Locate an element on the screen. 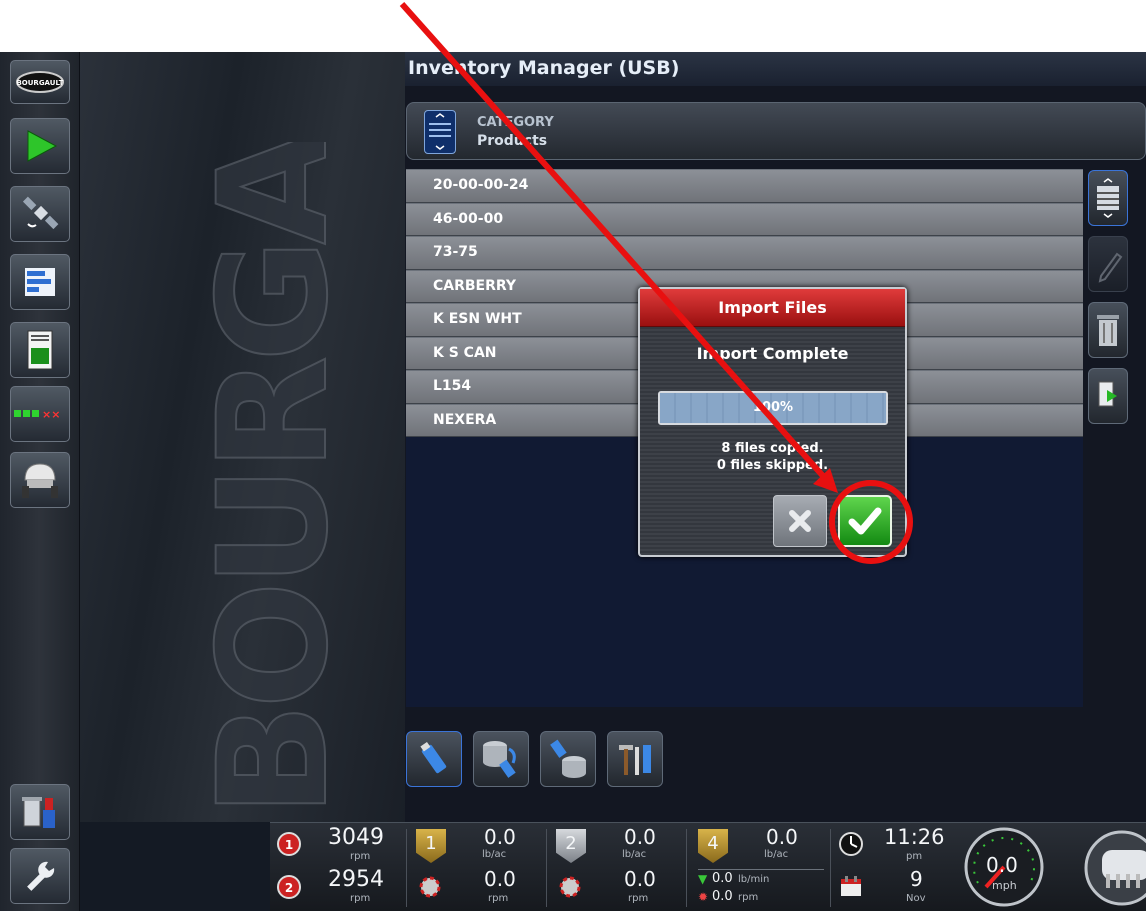  list-item: 73-75 is located at coordinates (744, 253).